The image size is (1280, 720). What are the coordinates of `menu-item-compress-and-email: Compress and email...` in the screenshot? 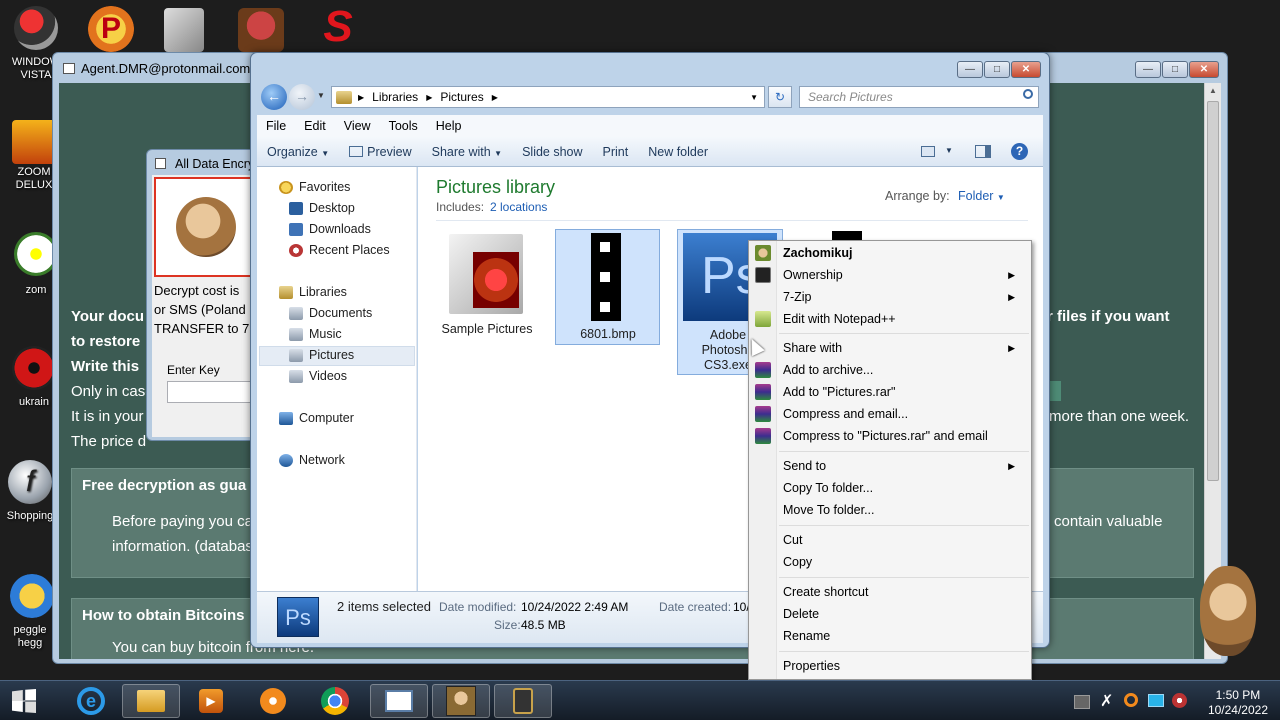 It's located at (903, 414).